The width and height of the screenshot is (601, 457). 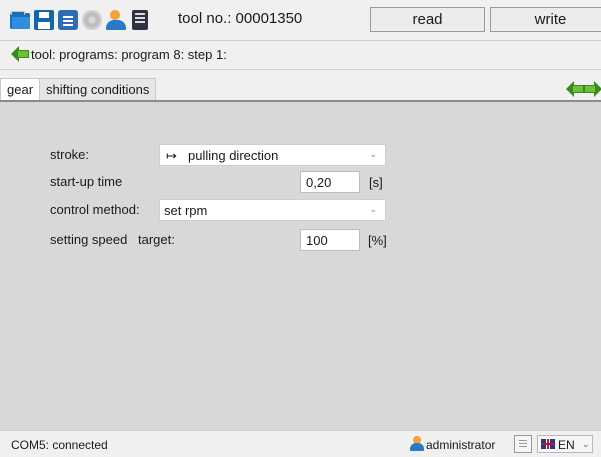 I want to click on stroke-select: ↦ pulling direction ⌄, so click(x=272, y=155).